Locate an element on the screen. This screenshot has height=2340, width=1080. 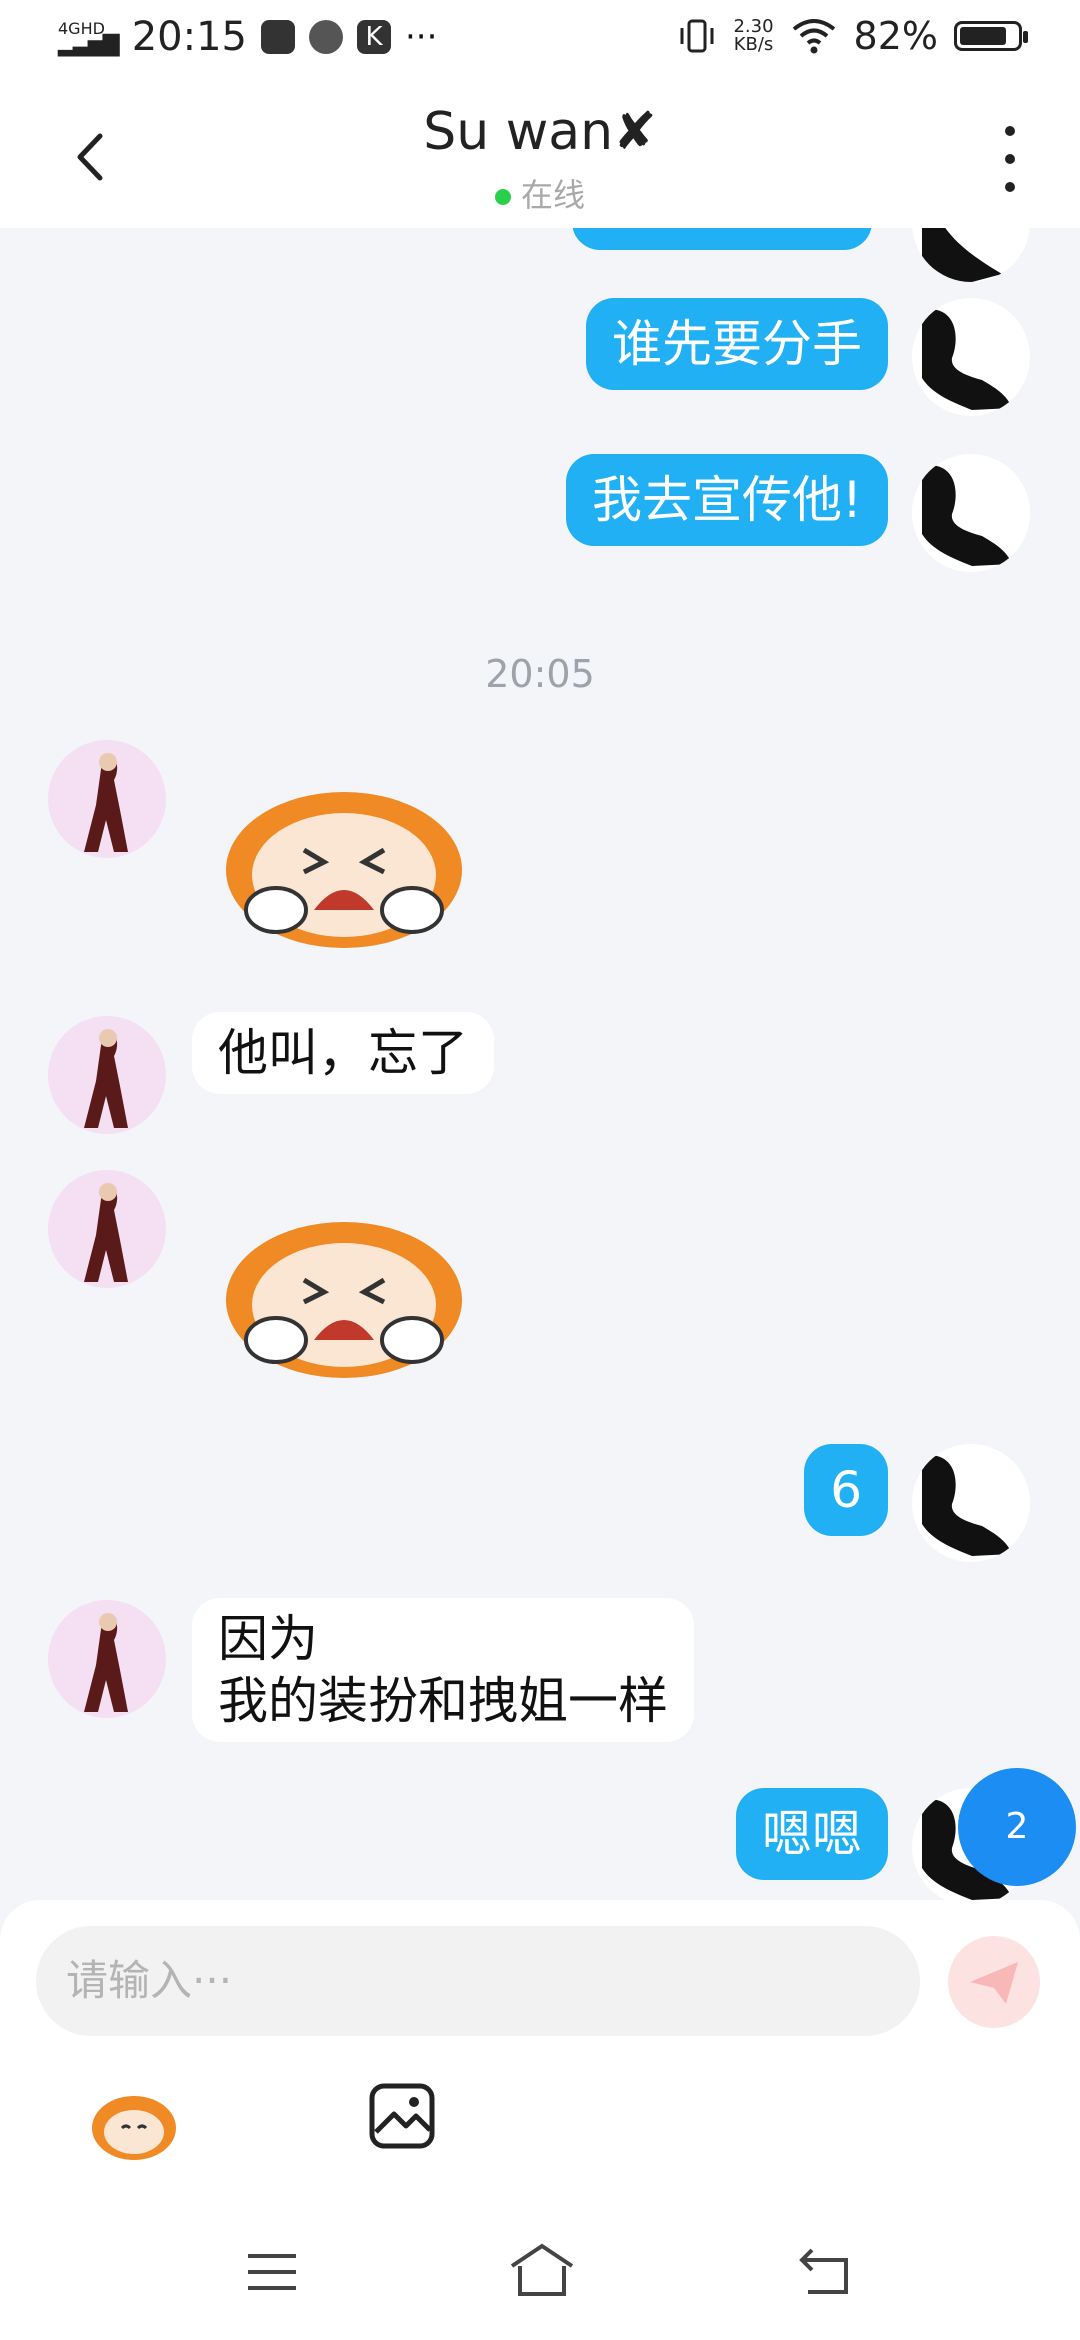
menu-icon is located at coordinates (272, 2272).